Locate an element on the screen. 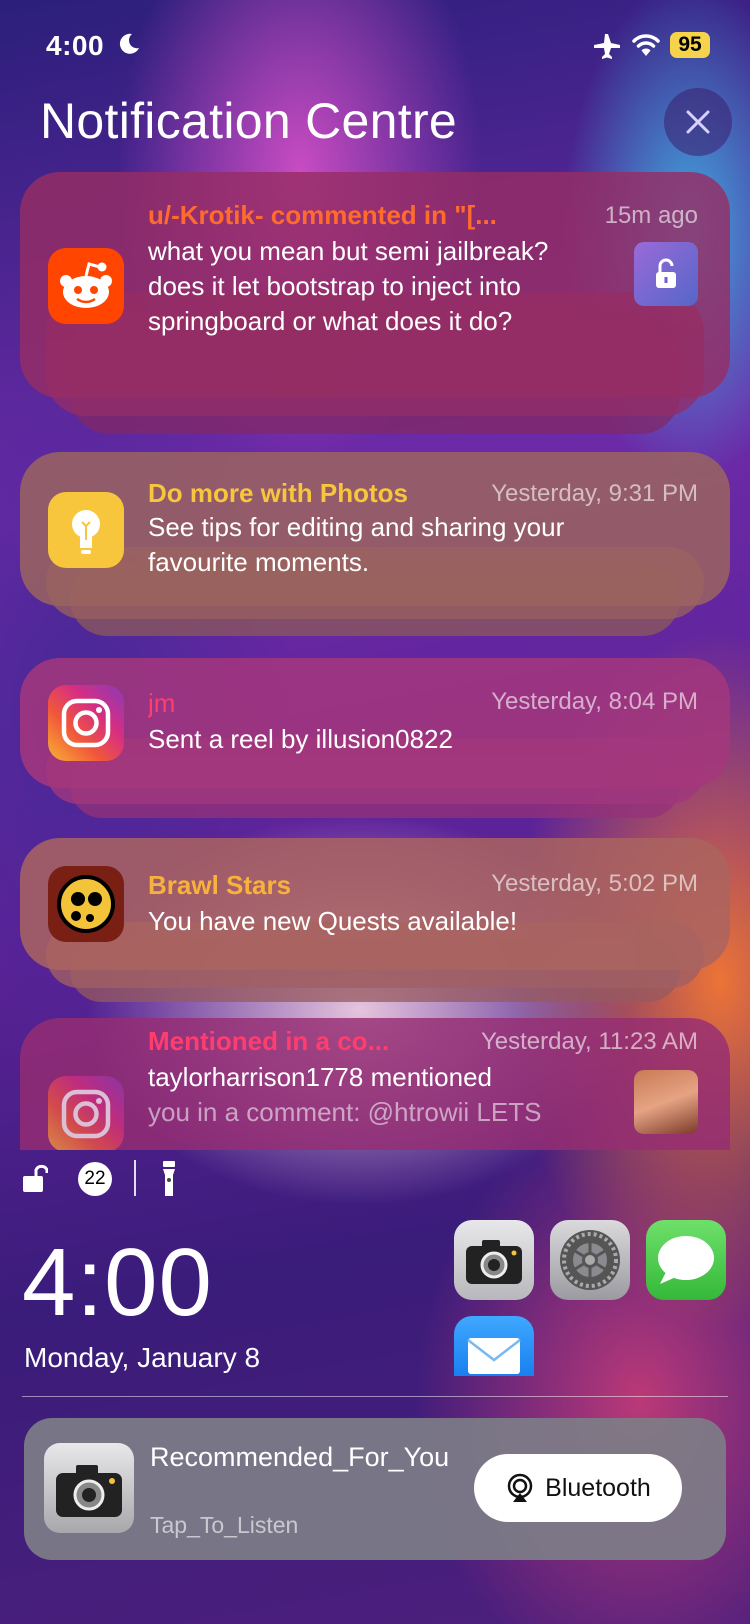 The width and height of the screenshot is (750, 1624). notification-body-line1: taylorharrison1778 mentioned is located at coordinates (320, 1077).